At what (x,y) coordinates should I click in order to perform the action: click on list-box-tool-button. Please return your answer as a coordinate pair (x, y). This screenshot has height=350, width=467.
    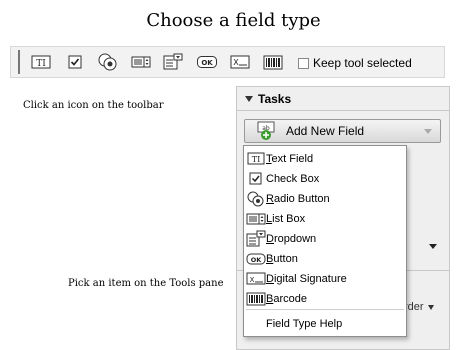
    Looking at the image, I should click on (141, 62).